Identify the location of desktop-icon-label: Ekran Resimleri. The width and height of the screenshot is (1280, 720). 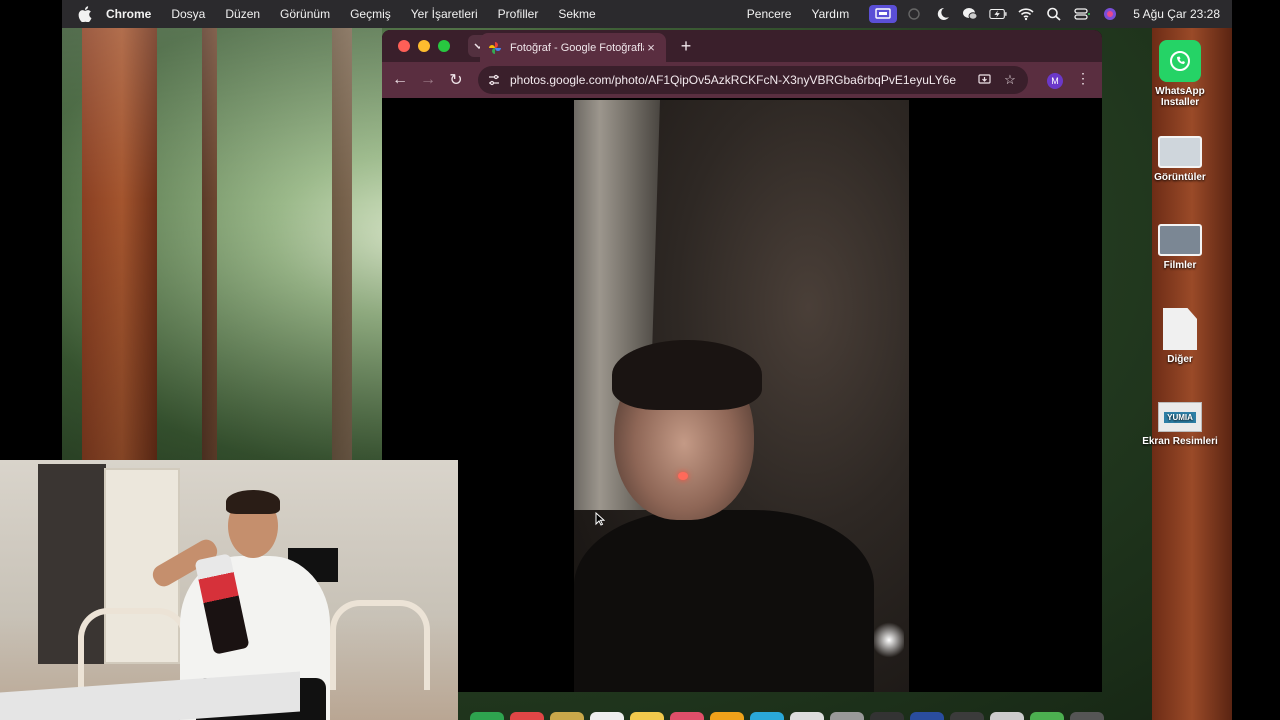
(1180, 441).